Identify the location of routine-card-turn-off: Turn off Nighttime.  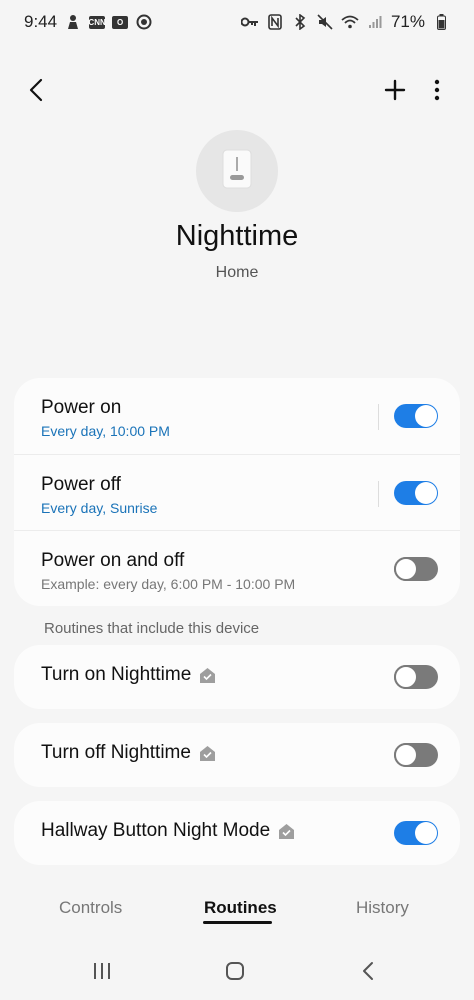
(237, 755).